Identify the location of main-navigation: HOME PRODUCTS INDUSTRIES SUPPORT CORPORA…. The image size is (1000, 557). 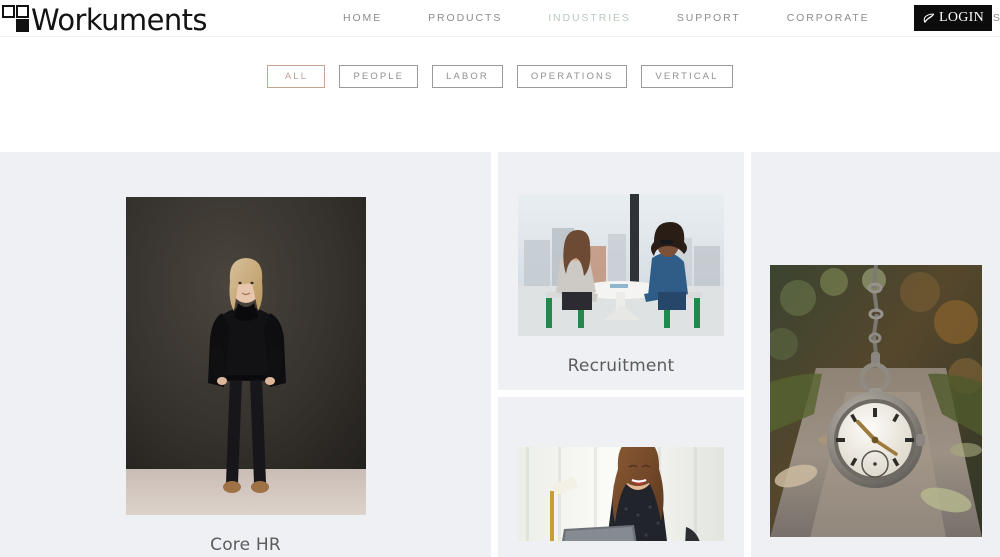
(660, 18).